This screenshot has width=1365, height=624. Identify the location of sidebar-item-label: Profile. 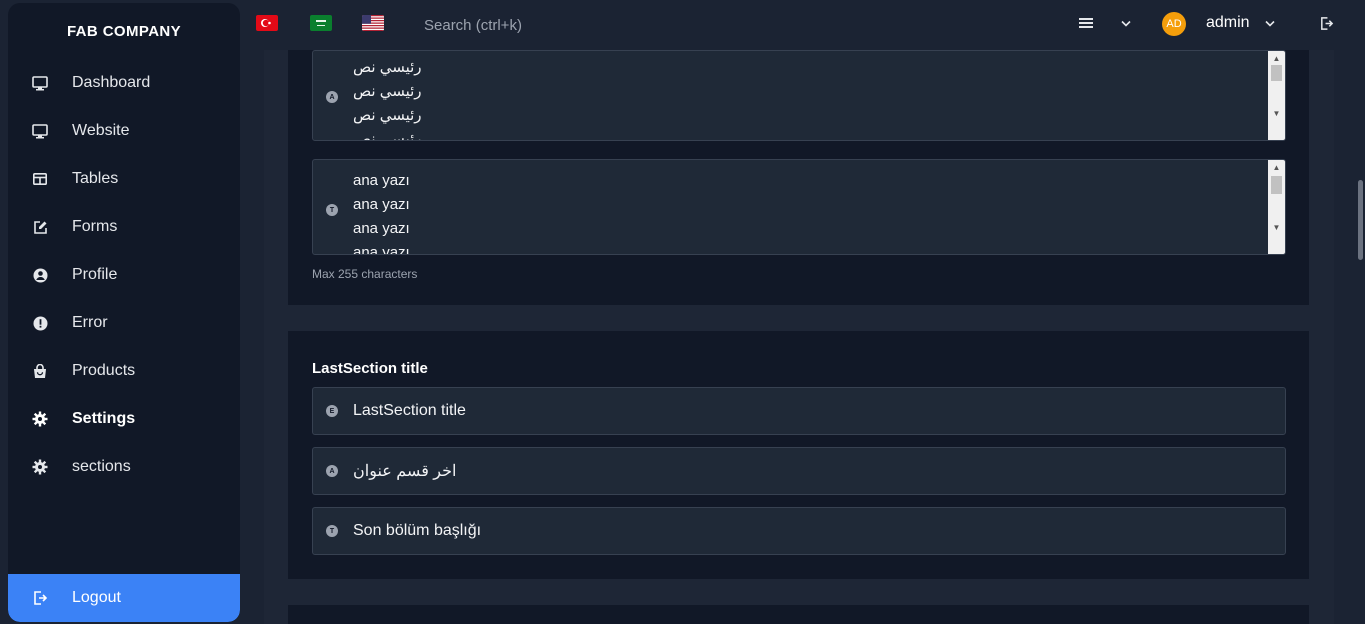
(95, 274).